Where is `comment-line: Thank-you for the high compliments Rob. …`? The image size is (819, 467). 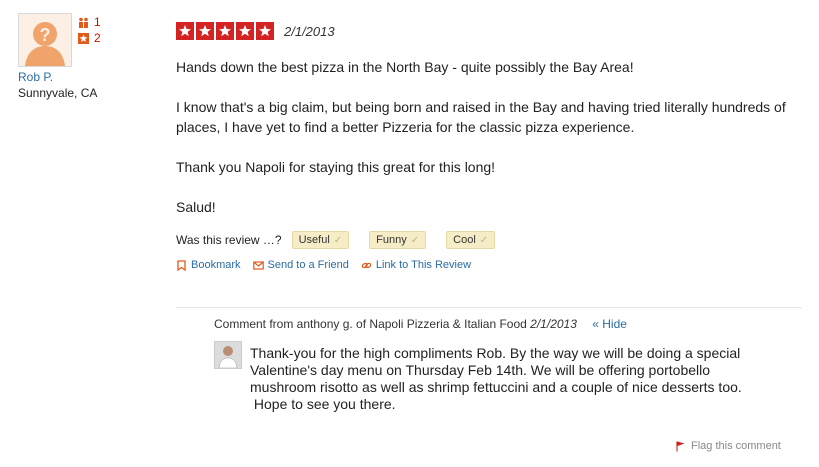
comment-line: Thank-you for the high compliments Rob. … is located at coordinates (495, 353).